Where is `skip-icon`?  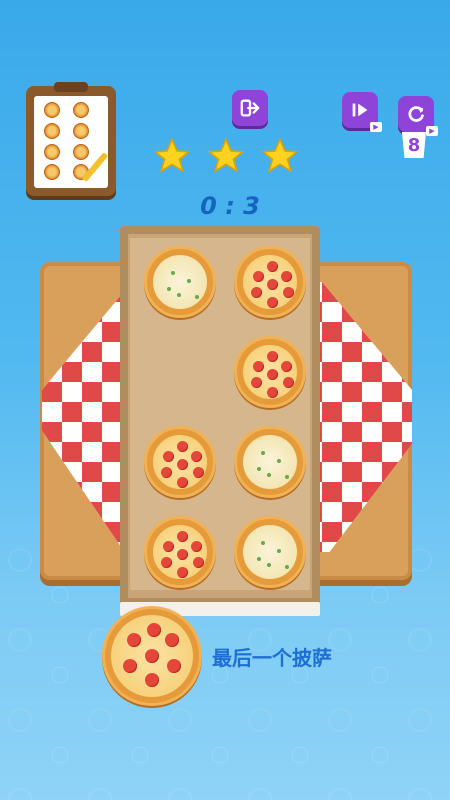 skip-icon is located at coordinates (360, 110).